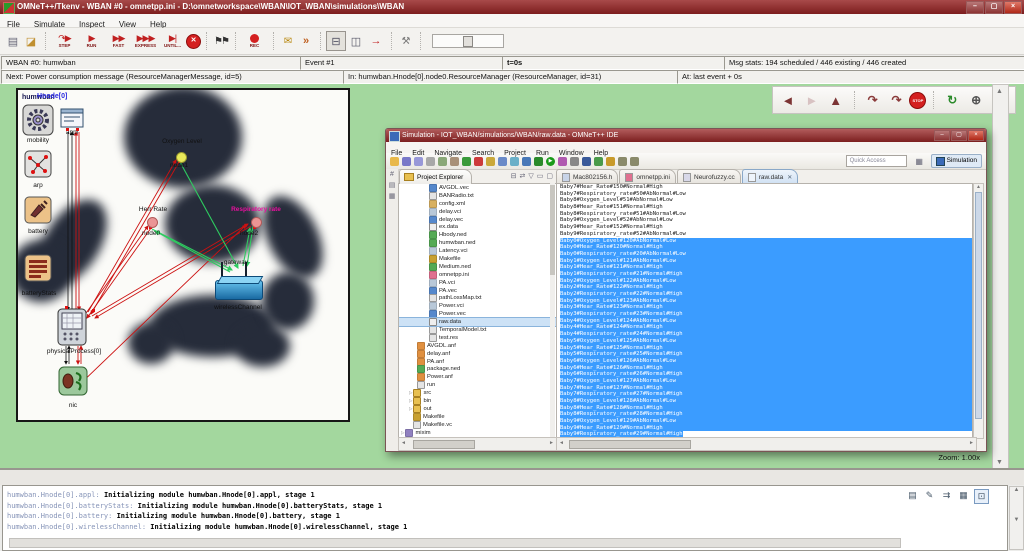  What do you see at coordinates (770, 176) in the screenshot?
I see `editor-tab-raw-data: raw.data ✕` at bounding box center [770, 176].